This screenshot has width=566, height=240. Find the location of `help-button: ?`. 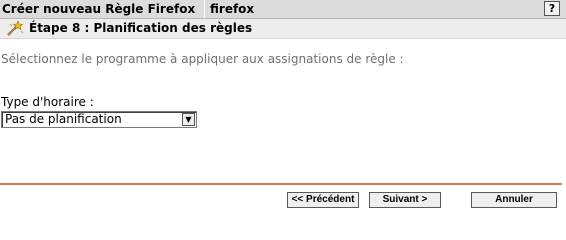

help-button: ? is located at coordinates (552, 8).